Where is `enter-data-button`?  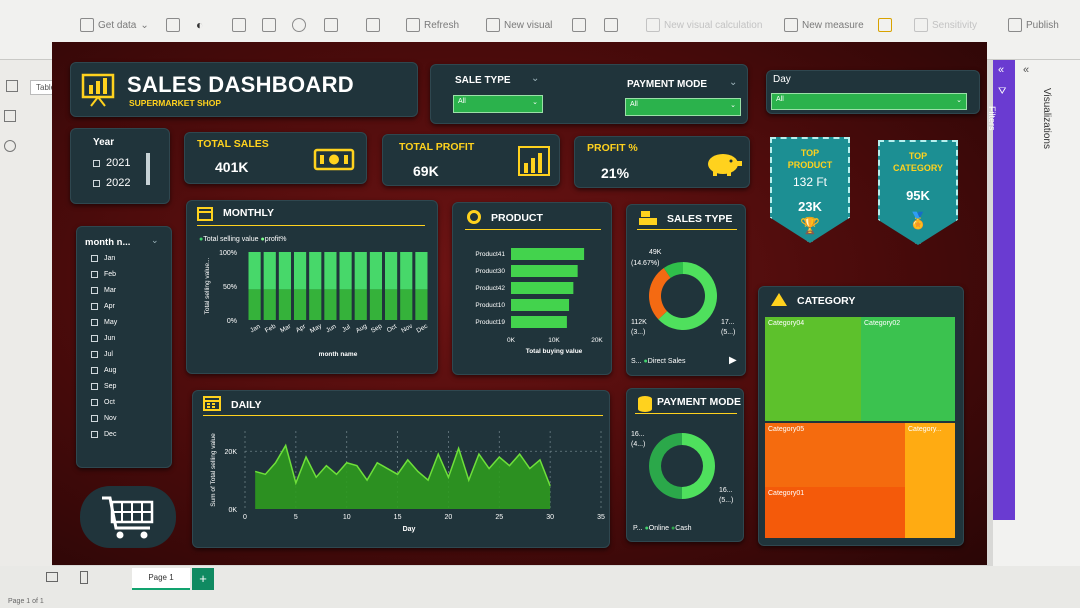 enter-data-button is located at coordinates (269, 25).